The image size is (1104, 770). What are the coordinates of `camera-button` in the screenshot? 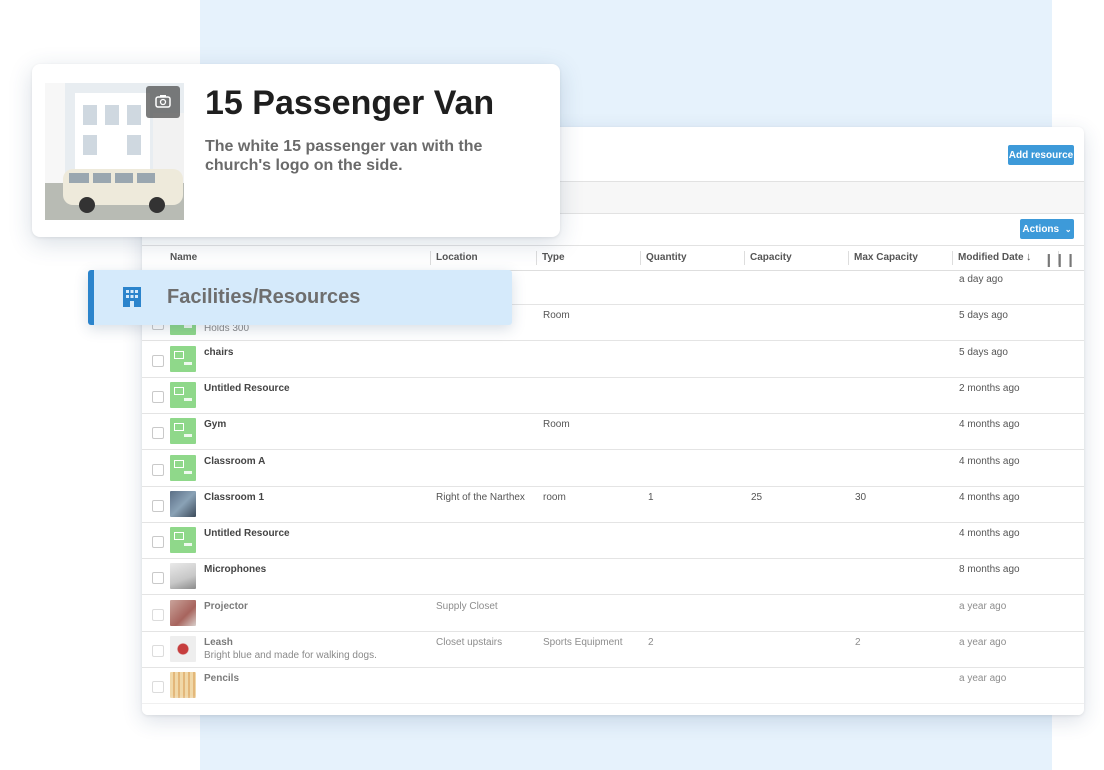 It's located at (163, 102).